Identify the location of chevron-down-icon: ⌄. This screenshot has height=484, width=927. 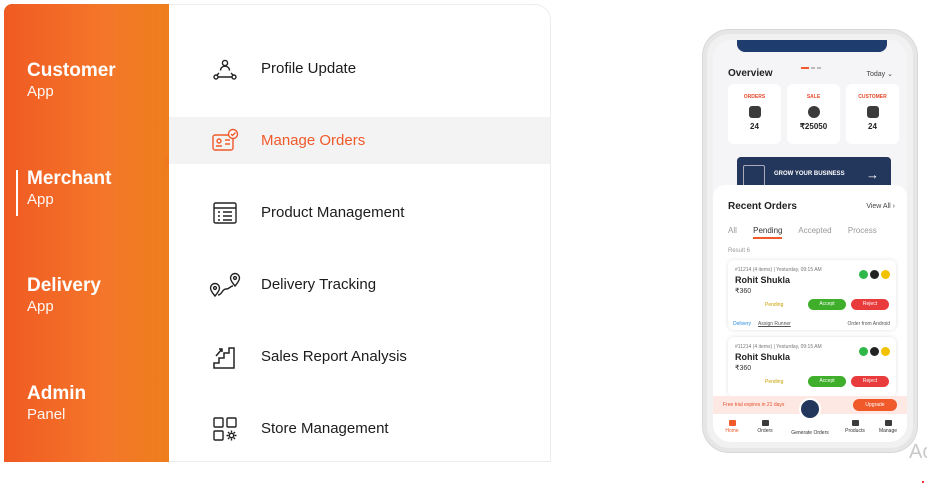
(890, 74).